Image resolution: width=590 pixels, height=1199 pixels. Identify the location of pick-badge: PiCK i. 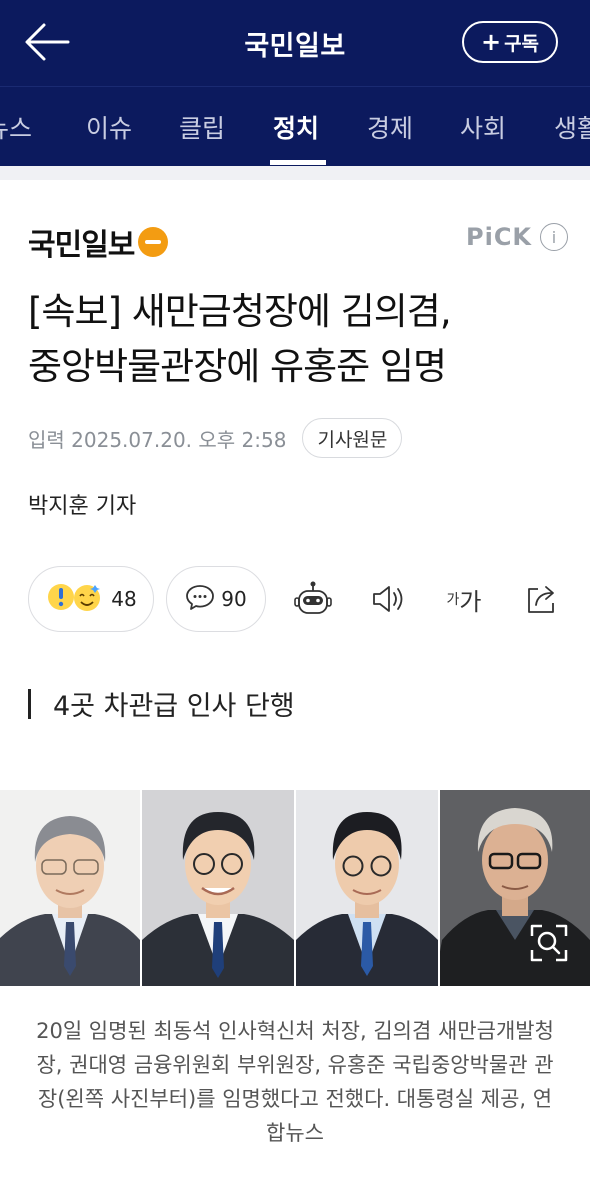
(517, 237).